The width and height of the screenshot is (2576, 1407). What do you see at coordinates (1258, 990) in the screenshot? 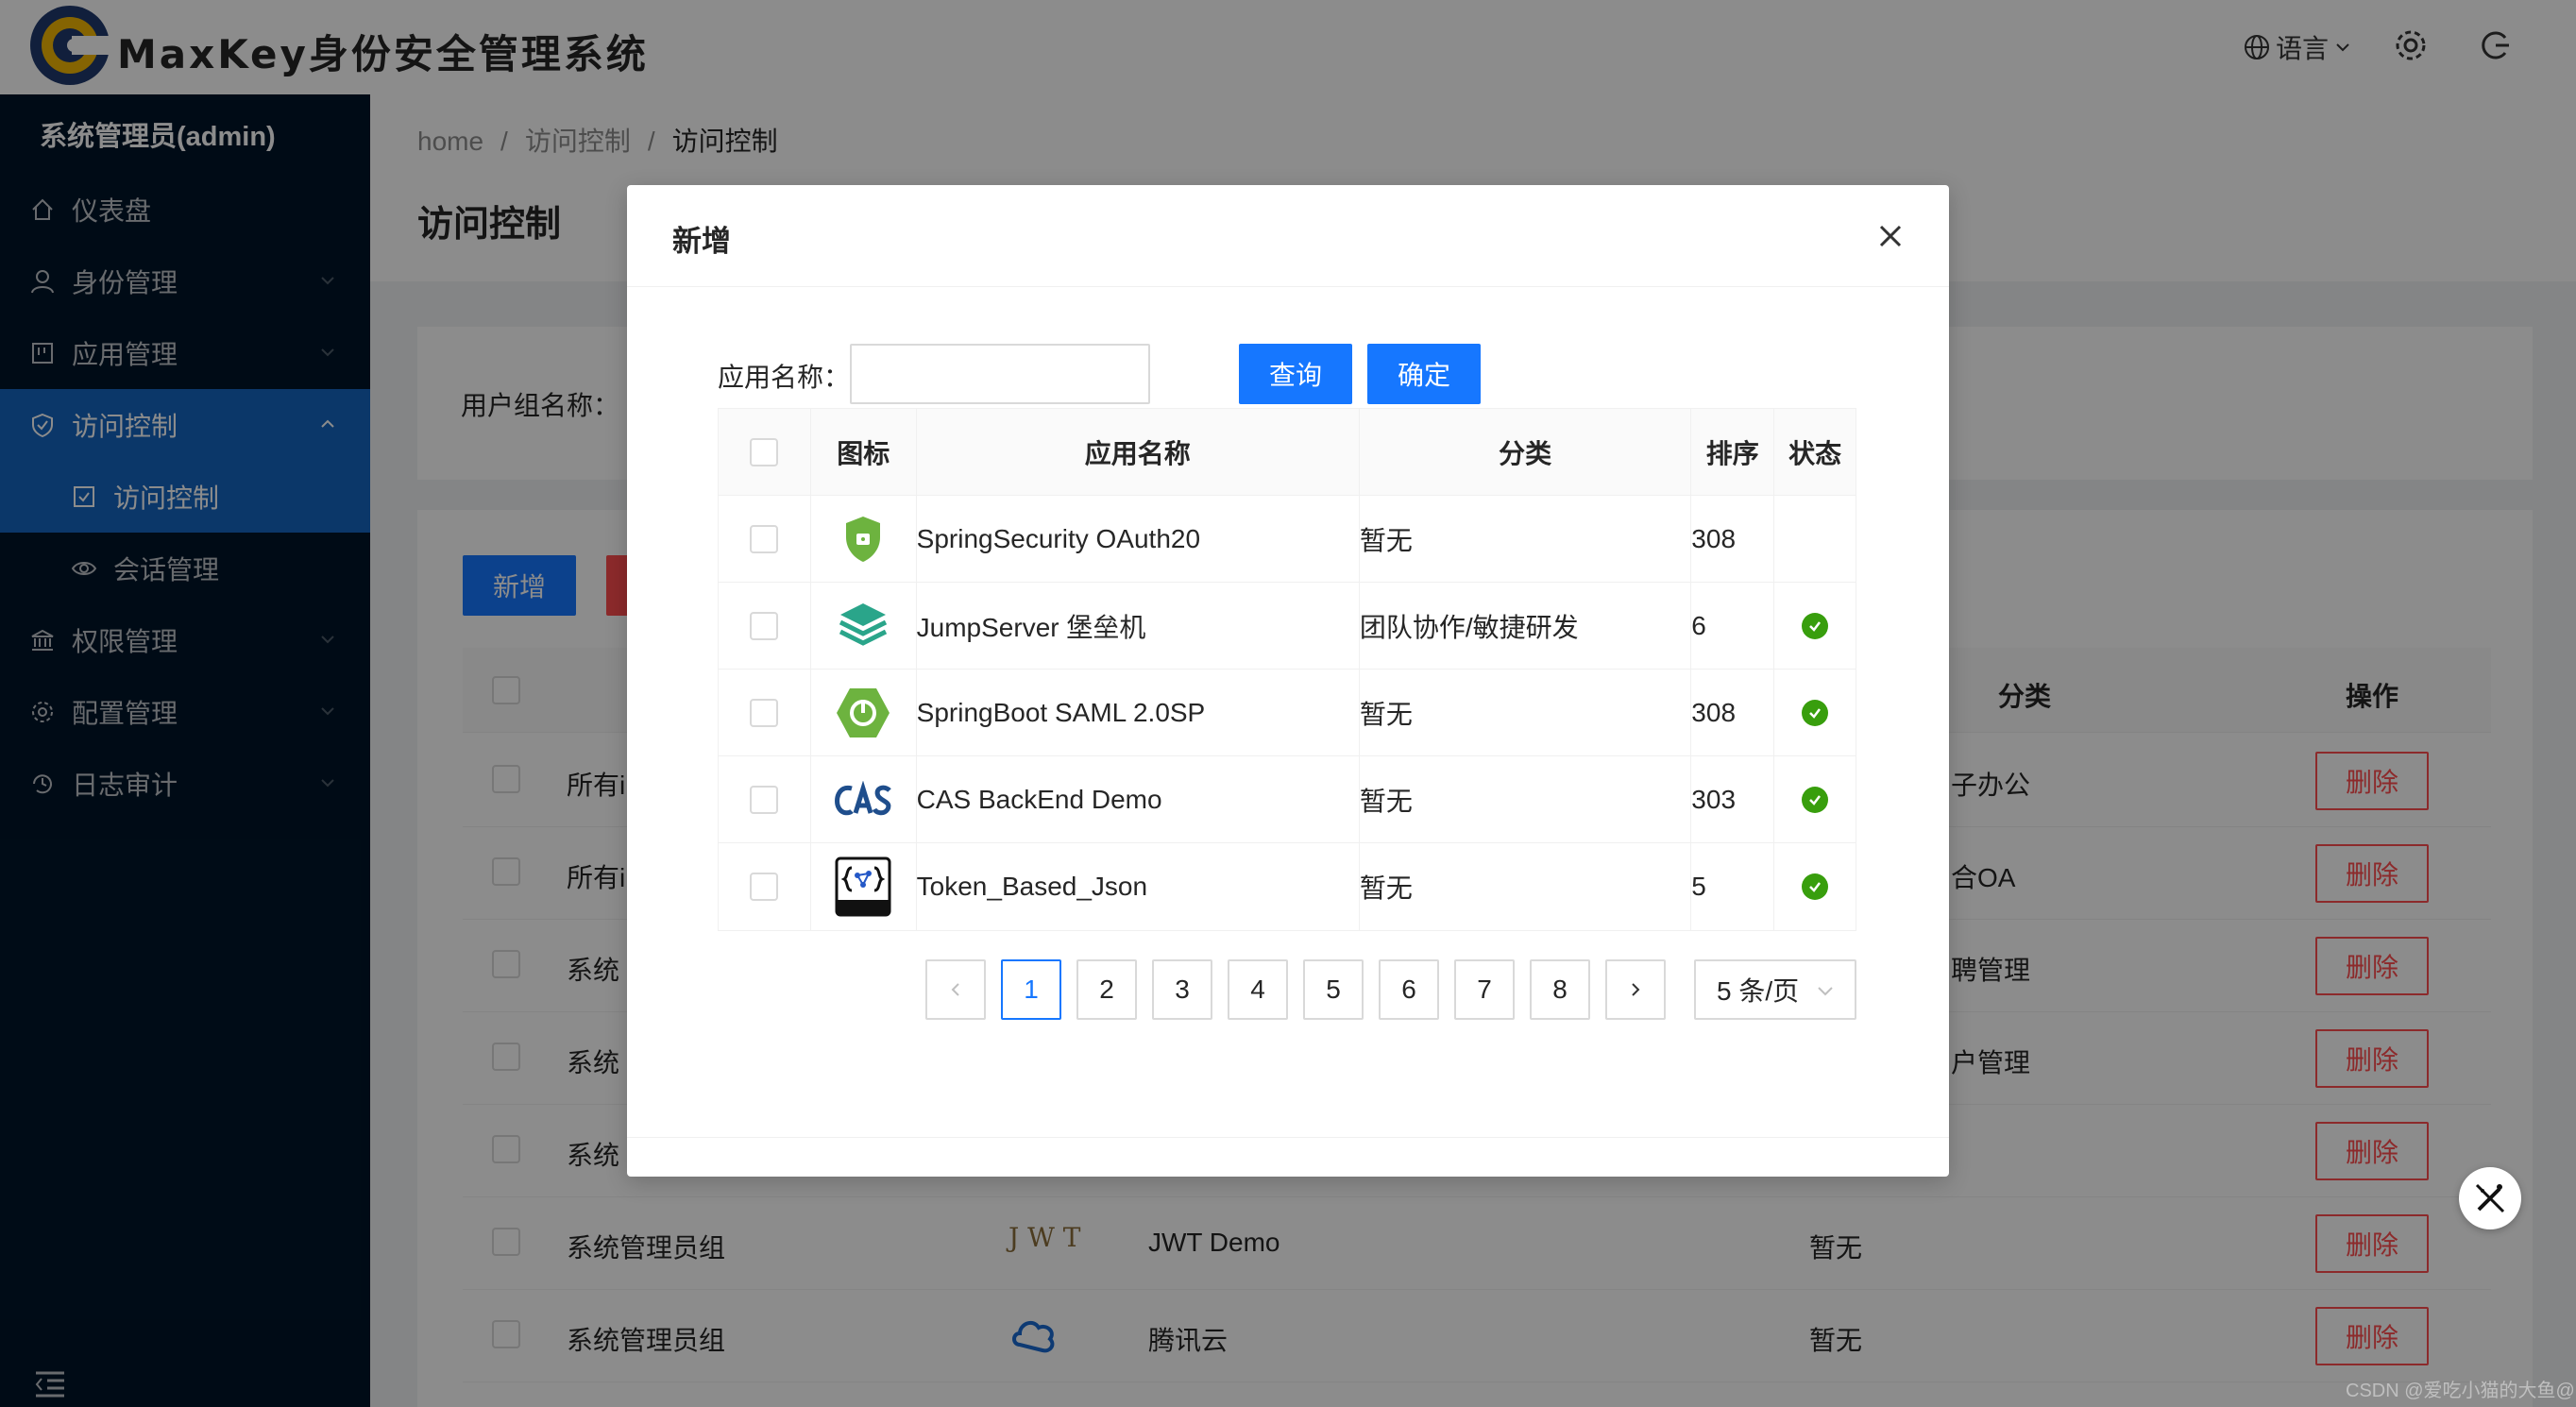
I see `page-4: 4` at bounding box center [1258, 990].